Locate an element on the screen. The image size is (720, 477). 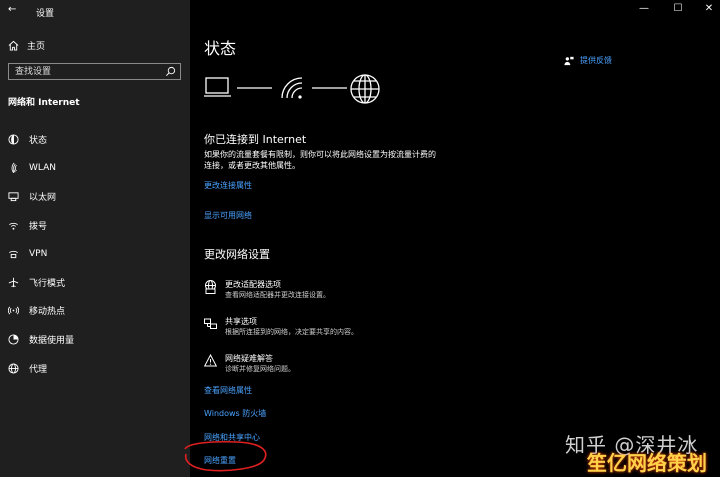
sidebar-item-label: WLAN is located at coordinates (43, 167).